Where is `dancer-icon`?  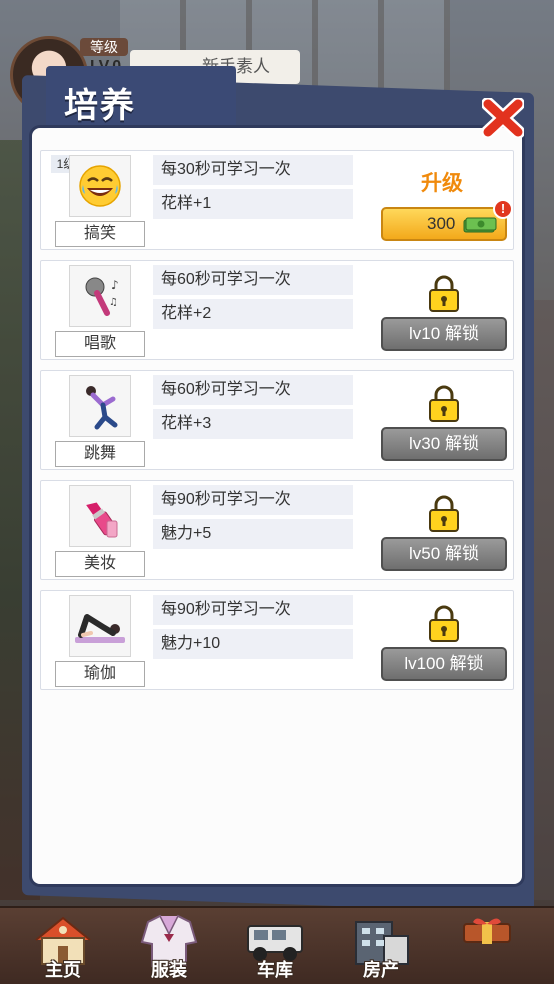
dancer-icon is located at coordinates (100, 406).